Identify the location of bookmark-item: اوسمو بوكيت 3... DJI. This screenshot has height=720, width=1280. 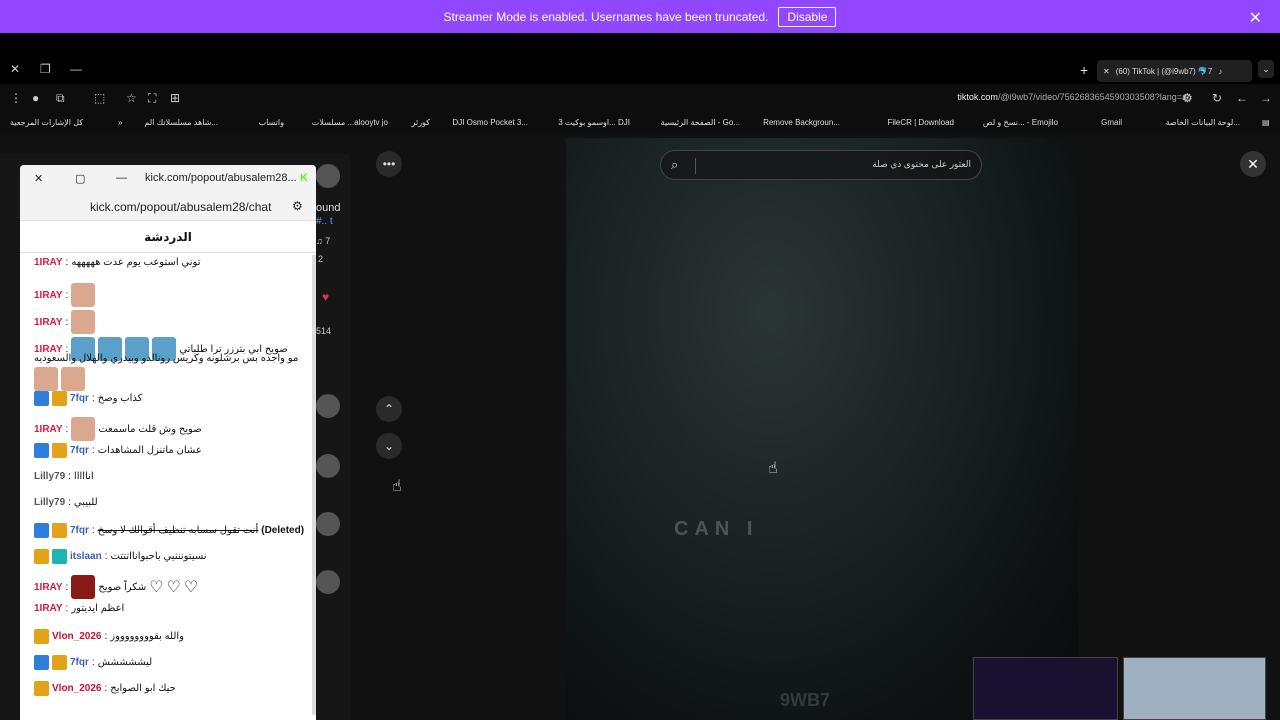
(594, 122).